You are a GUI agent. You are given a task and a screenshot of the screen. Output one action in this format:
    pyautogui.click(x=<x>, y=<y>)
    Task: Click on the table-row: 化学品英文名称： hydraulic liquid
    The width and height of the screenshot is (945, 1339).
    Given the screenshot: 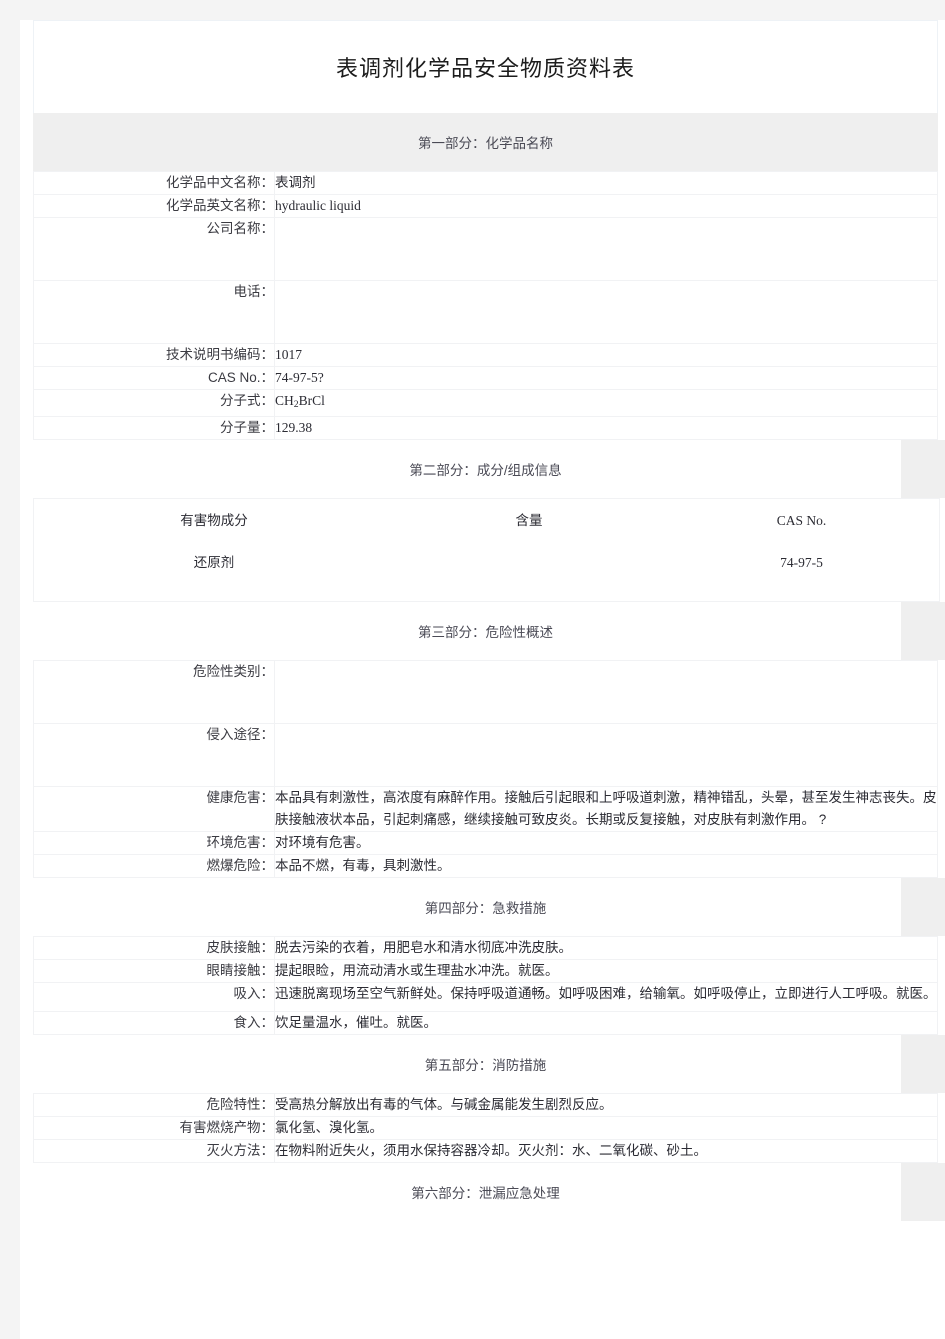 What is the action you would take?
    pyautogui.click(x=485, y=206)
    